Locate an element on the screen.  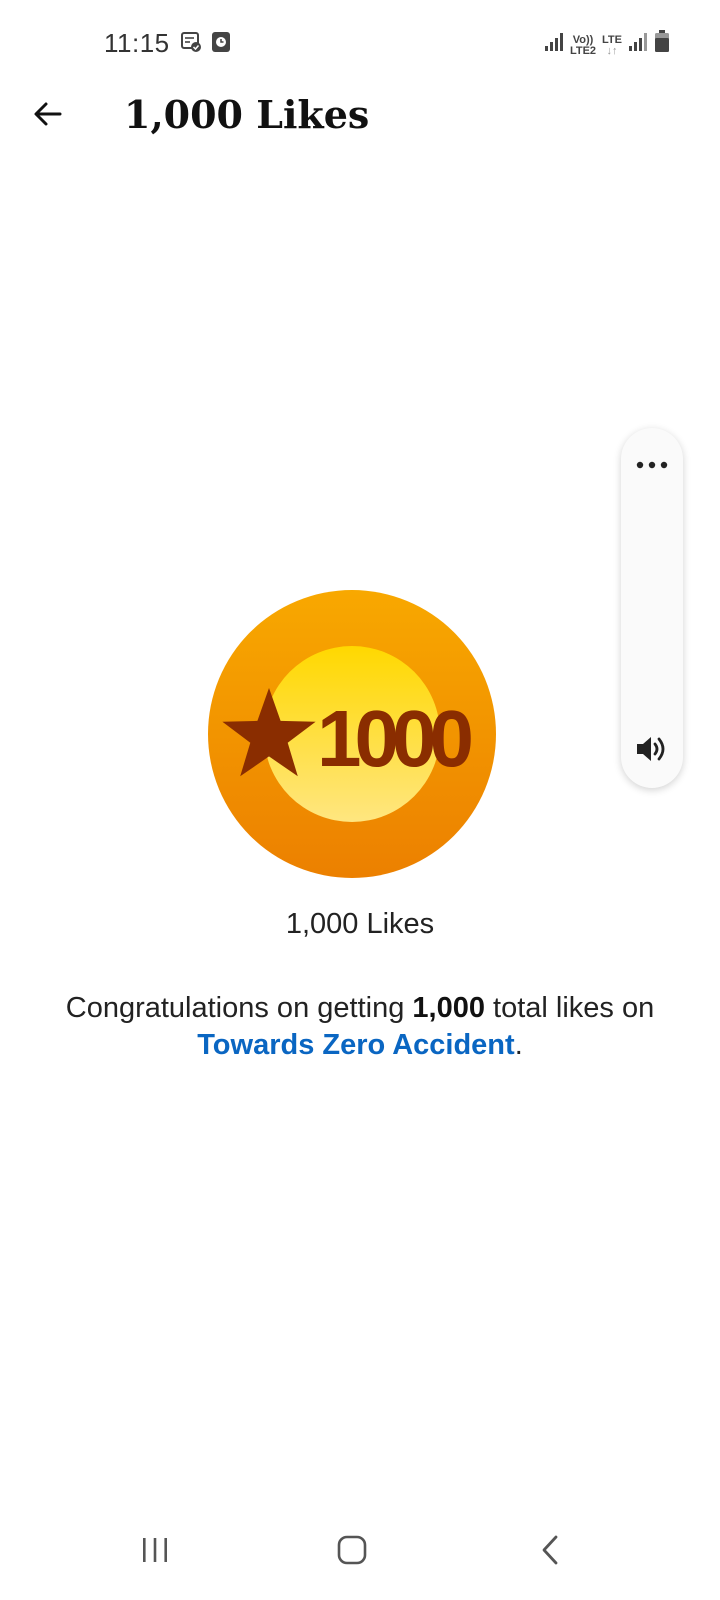
back-button is located at coordinates (48, 116).